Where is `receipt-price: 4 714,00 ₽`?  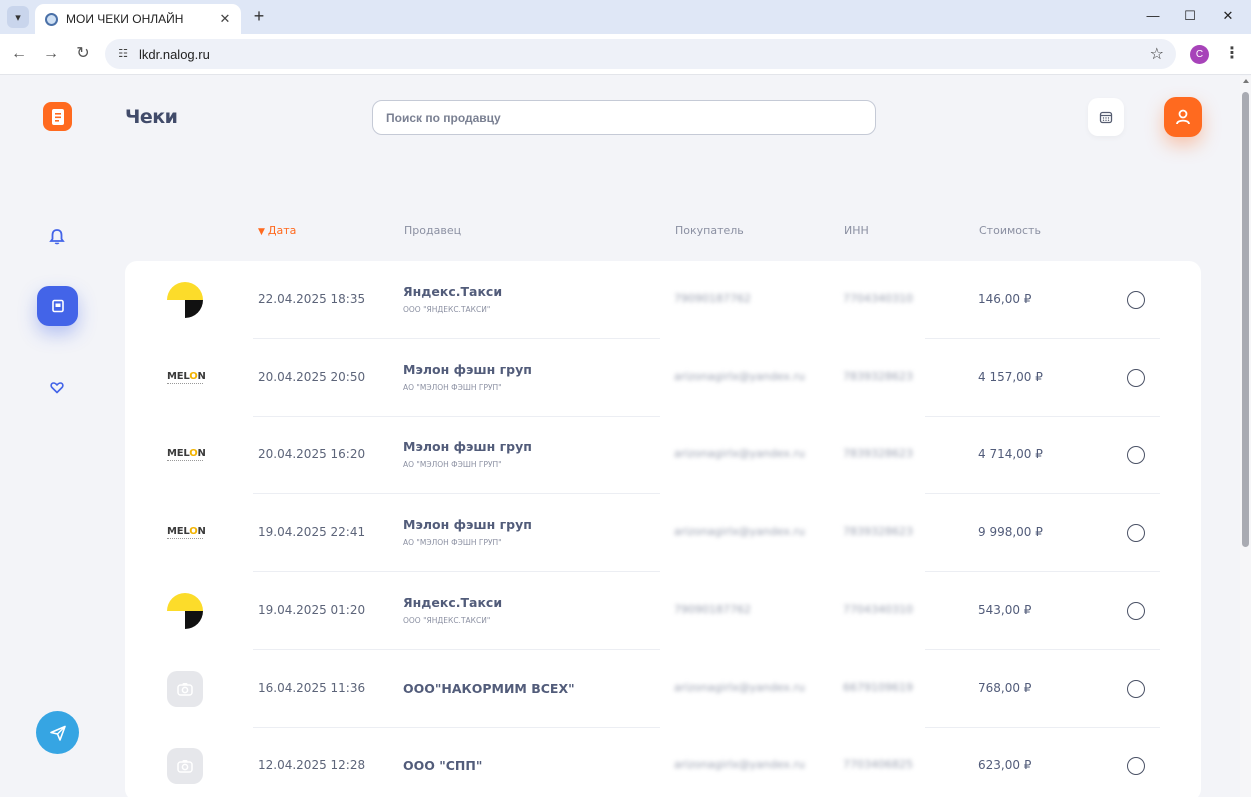
receipt-price: 4 714,00 ₽ is located at coordinates (1010, 454).